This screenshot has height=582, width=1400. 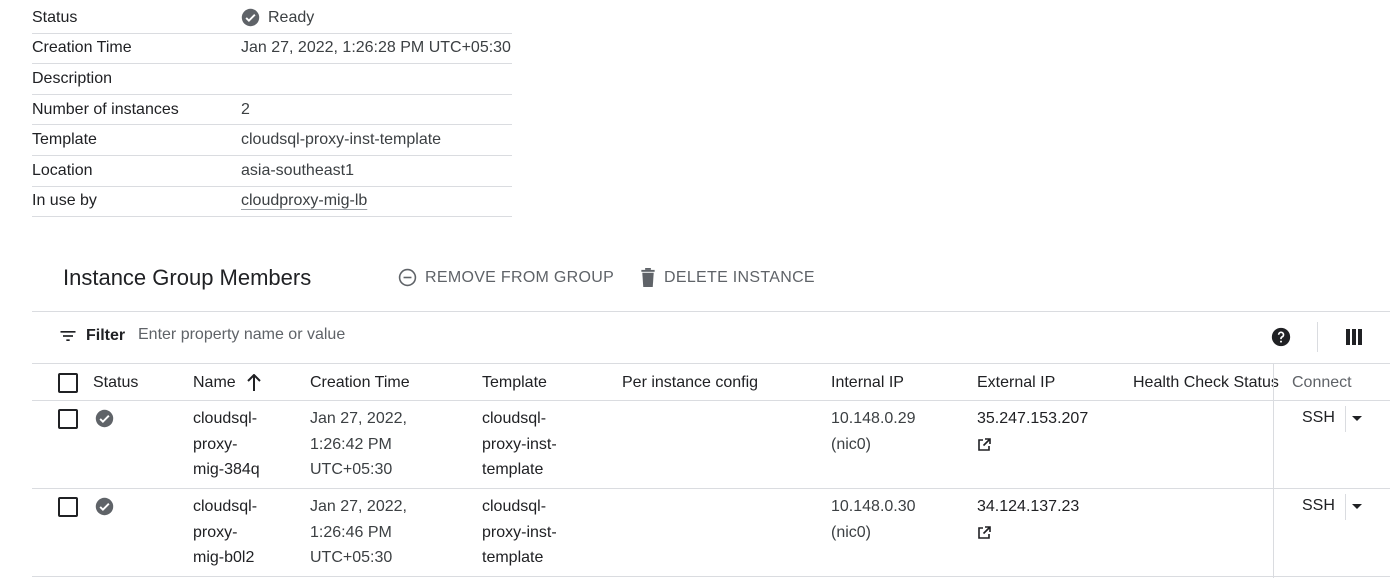 I want to click on details-value: Ready, so click(x=277, y=17).